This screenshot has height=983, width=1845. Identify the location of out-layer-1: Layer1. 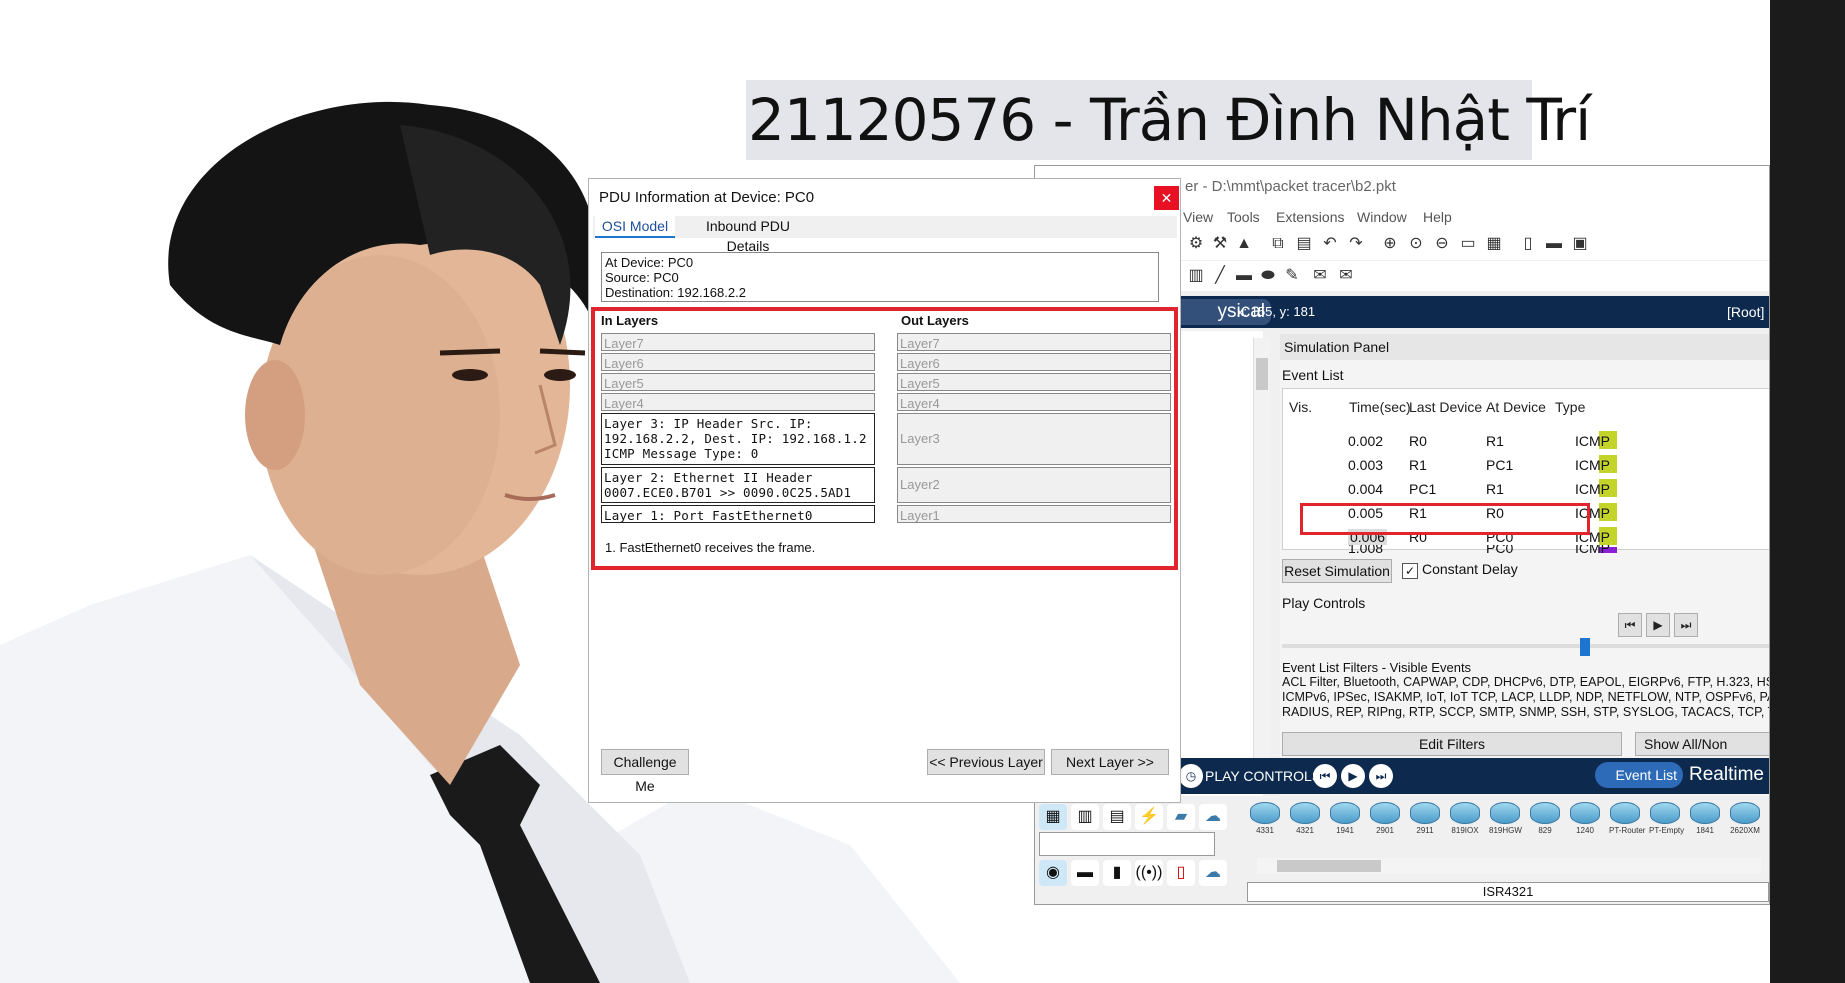
(1034, 514).